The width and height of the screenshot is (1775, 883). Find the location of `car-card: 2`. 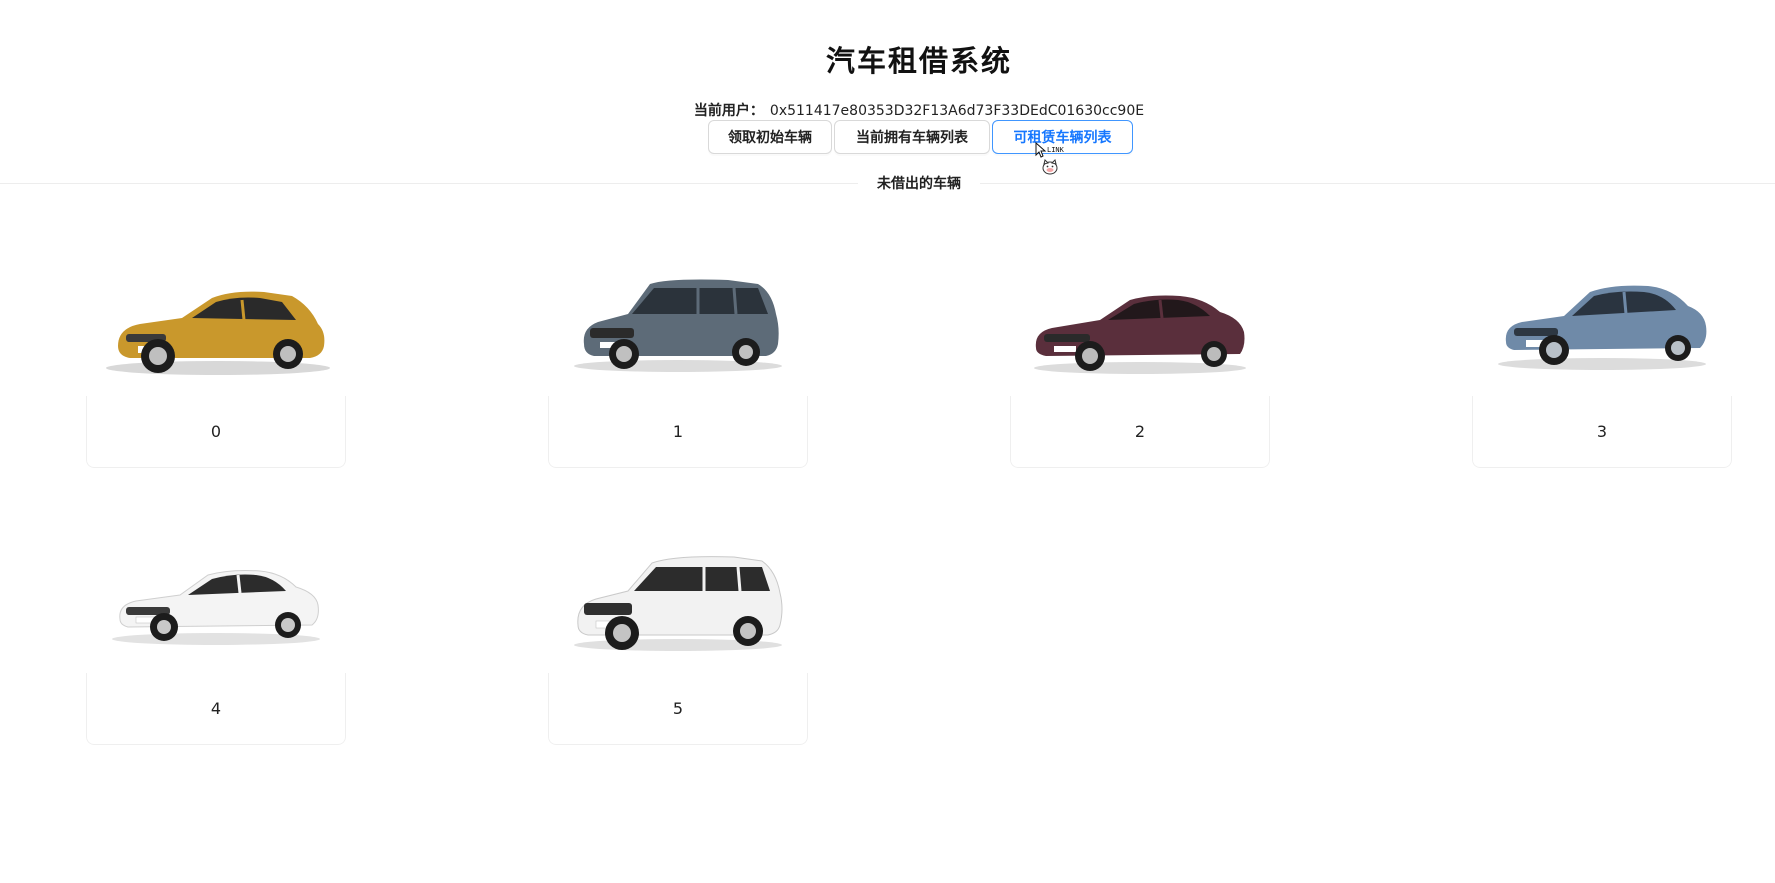

car-card: 2 is located at coordinates (1140, 358).